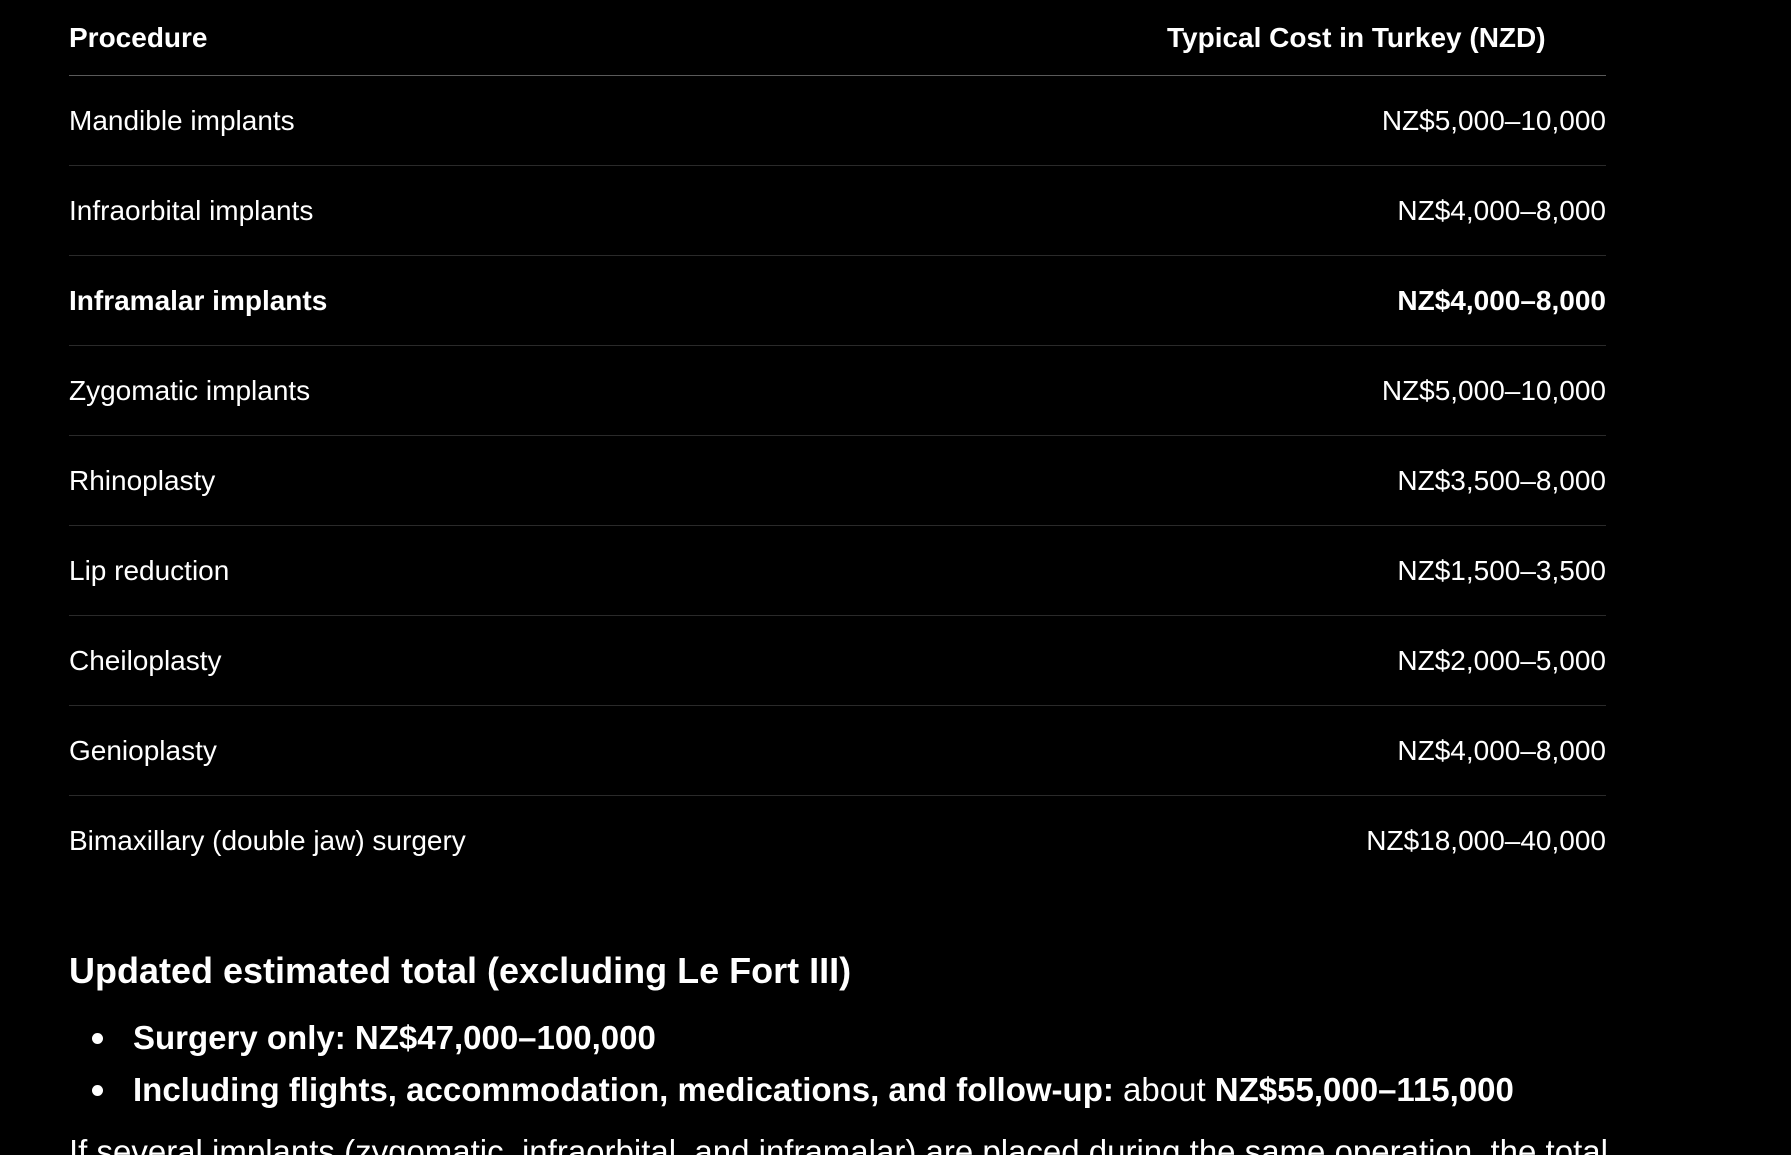  Describe the element at coordinates (1364, 1089) in the screenshot. I see `summary-item-value: NZ$55,000–115,000` at that location.